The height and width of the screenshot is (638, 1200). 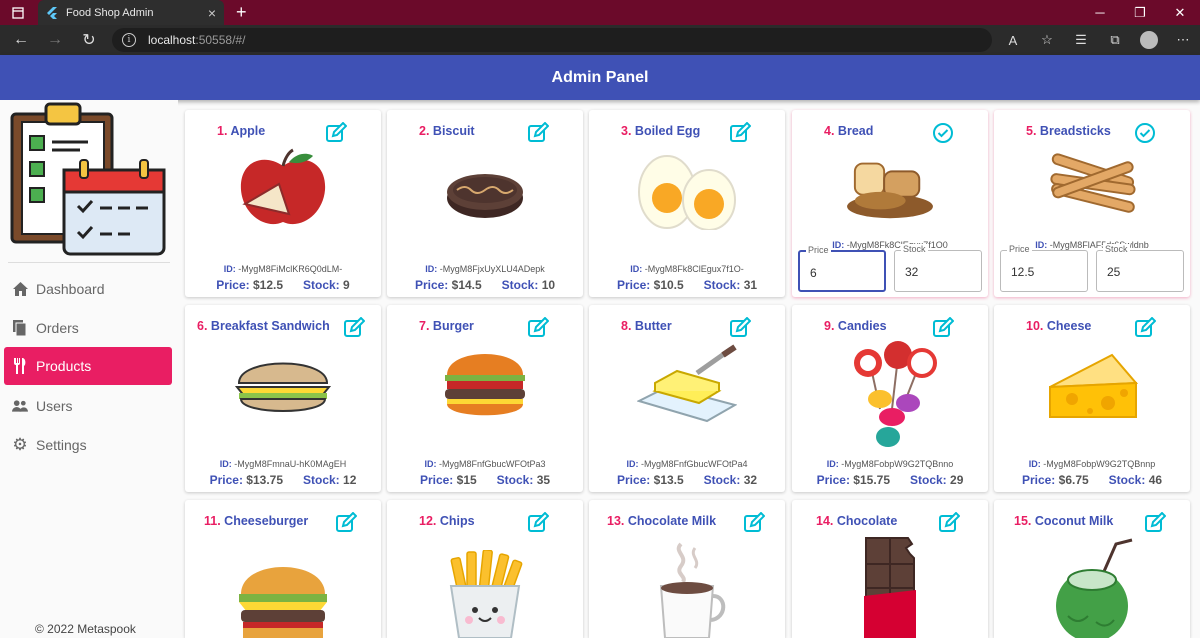 I want to click on product-card: 12. Chips, so click(x=485, y=569).